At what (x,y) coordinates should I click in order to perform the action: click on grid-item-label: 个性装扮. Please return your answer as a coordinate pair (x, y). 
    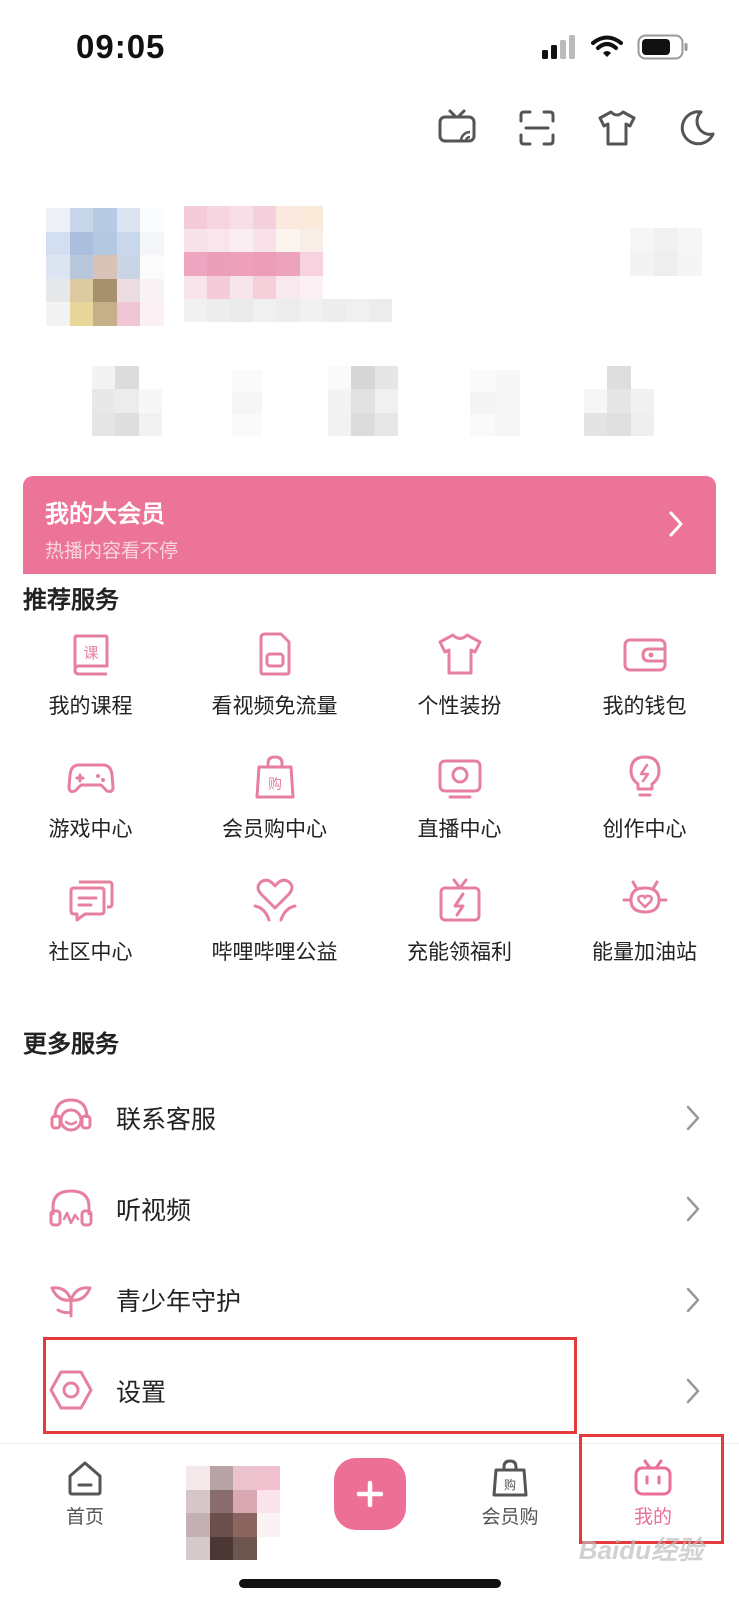
    Looking at the image, I should click on (459, 706).